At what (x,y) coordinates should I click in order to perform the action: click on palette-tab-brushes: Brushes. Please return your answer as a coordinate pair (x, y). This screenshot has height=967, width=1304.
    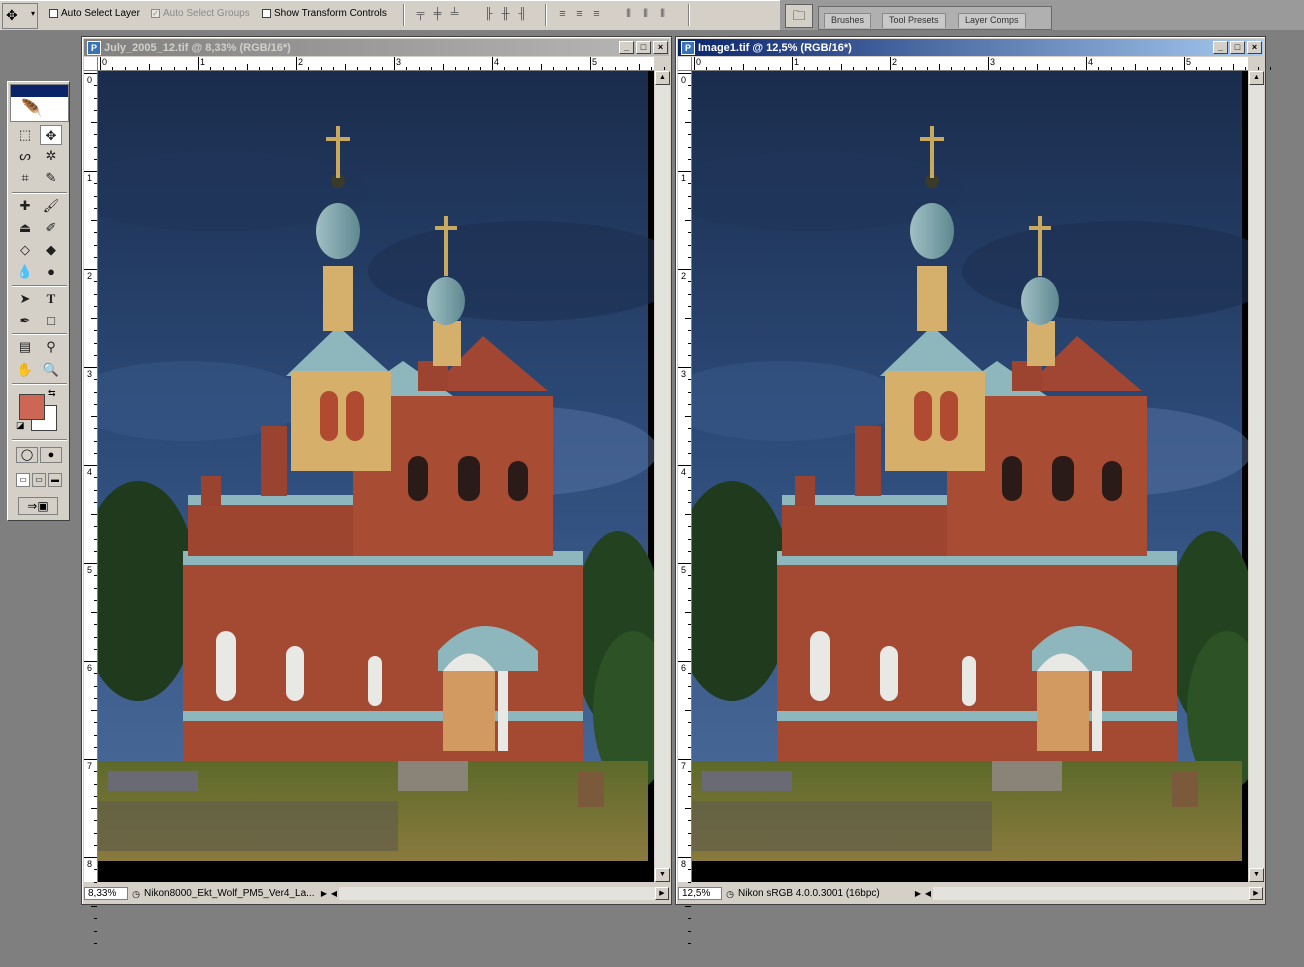
    Looking at the image, I should click on (848, 20).